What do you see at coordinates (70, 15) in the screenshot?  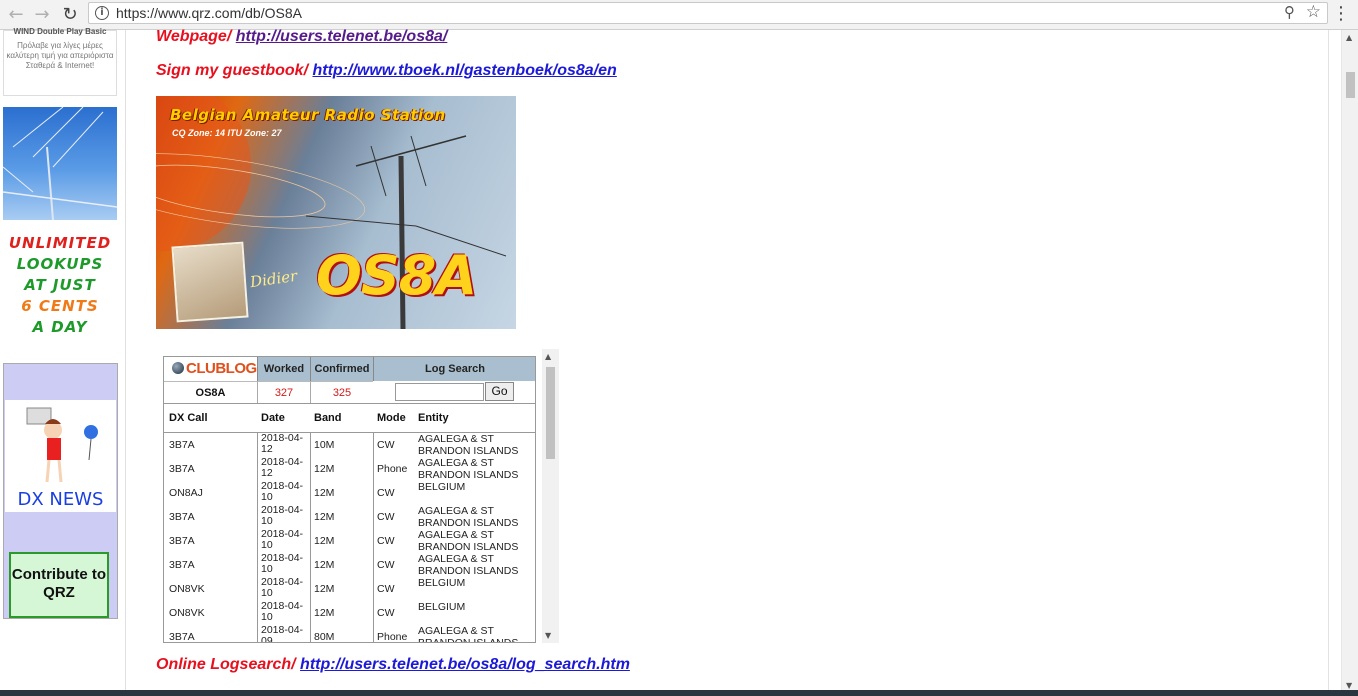 I see `reload-icon: ↻` at bounding box center [70, 15].